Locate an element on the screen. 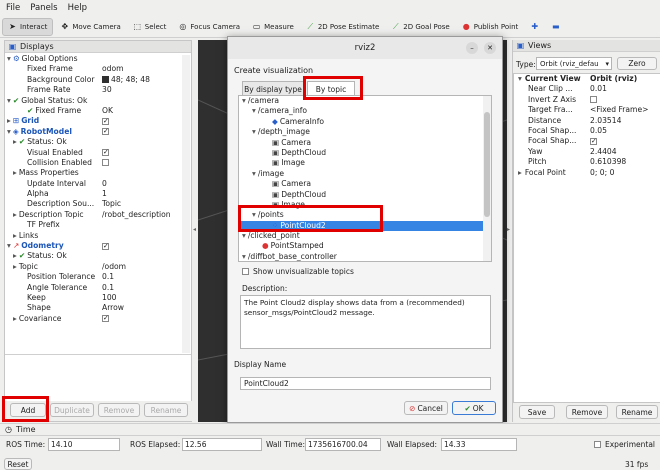  display-property-row: ▸ Covariance is located at coordinates (98, 318).